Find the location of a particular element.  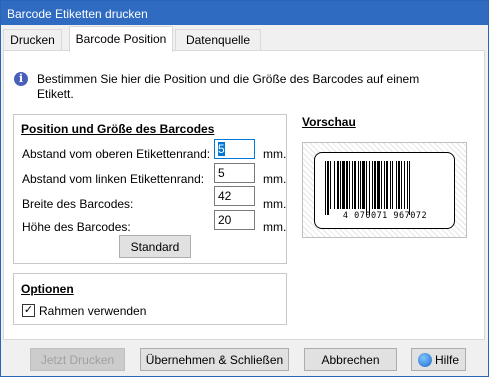

tab-datenquelle: Datenquelle is located at coordinates (218, 40).